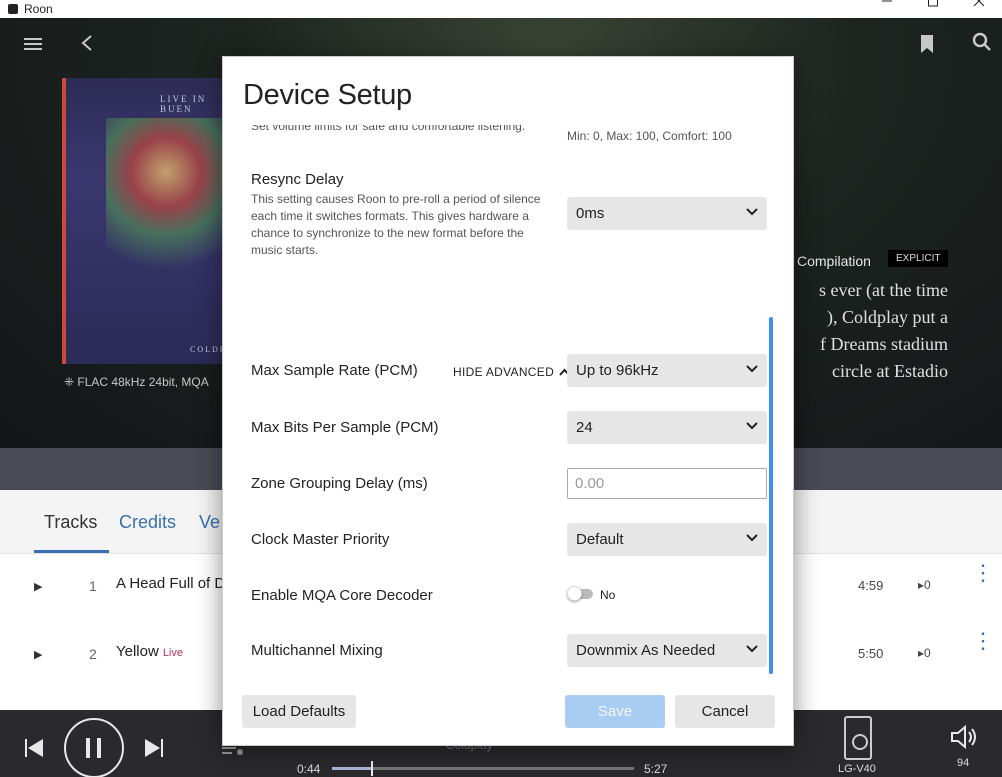  I want to click on multichannel-mixing-label: Multichannel Mixing, so click(317, 650).